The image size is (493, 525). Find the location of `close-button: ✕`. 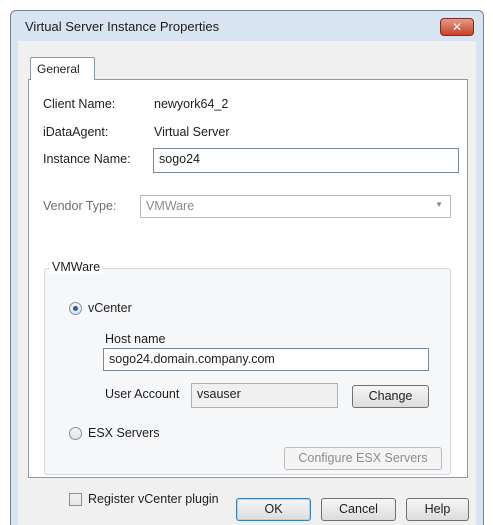

close-button: ✕ is located at coordinates (457, 27).